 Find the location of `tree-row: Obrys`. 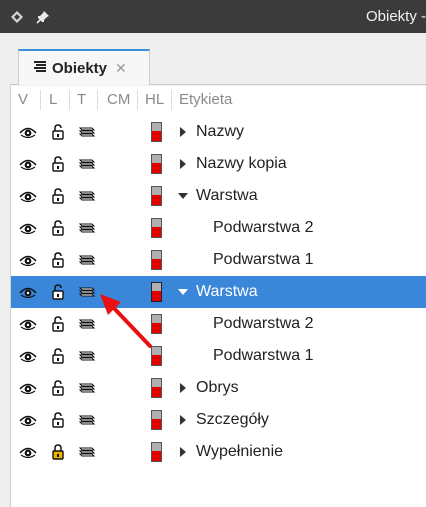

tree-row: Obrys is located at coordinates (218, 388).